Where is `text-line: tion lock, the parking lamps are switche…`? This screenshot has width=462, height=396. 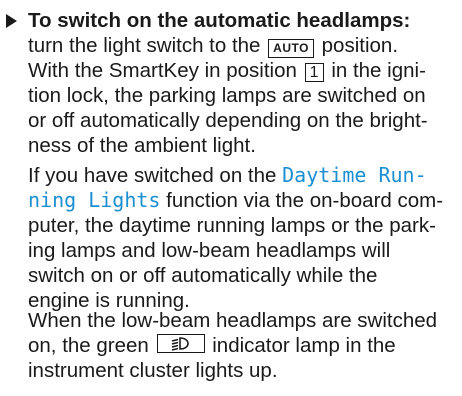
text-line: tion lock, the parking lamps are switche… is located at coordinates (227, 95).